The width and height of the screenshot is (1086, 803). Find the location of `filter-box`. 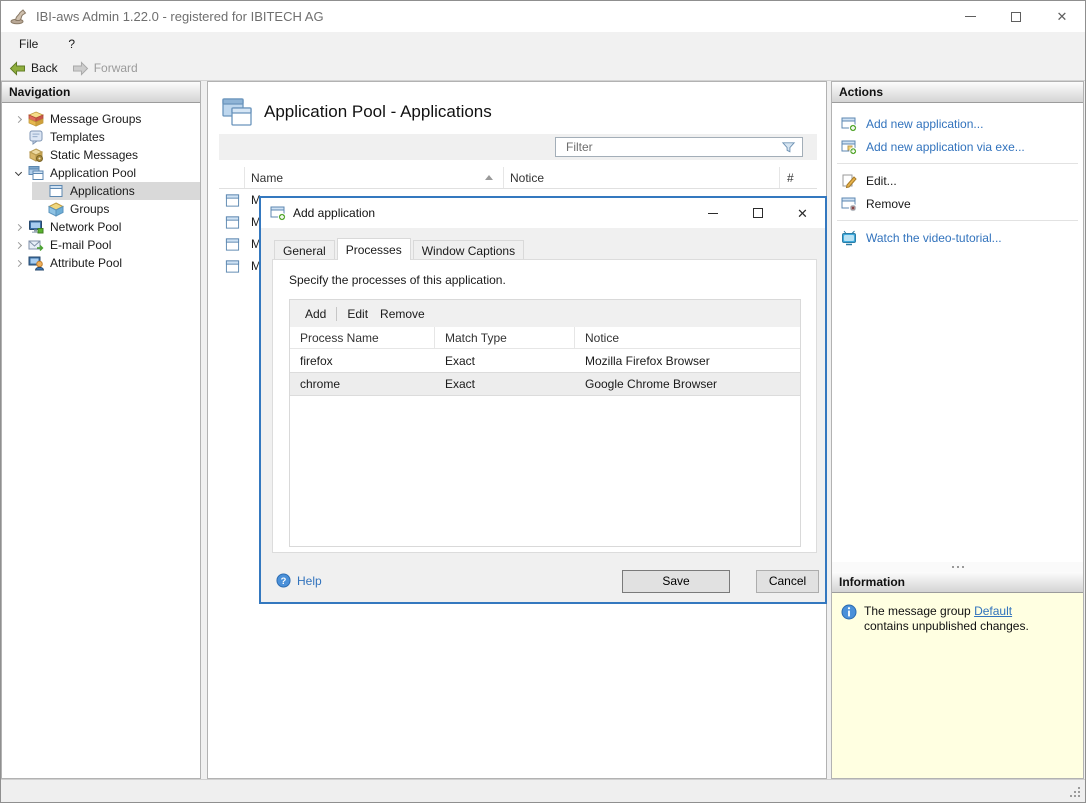

filter-box is located at coordinates (679, 147).